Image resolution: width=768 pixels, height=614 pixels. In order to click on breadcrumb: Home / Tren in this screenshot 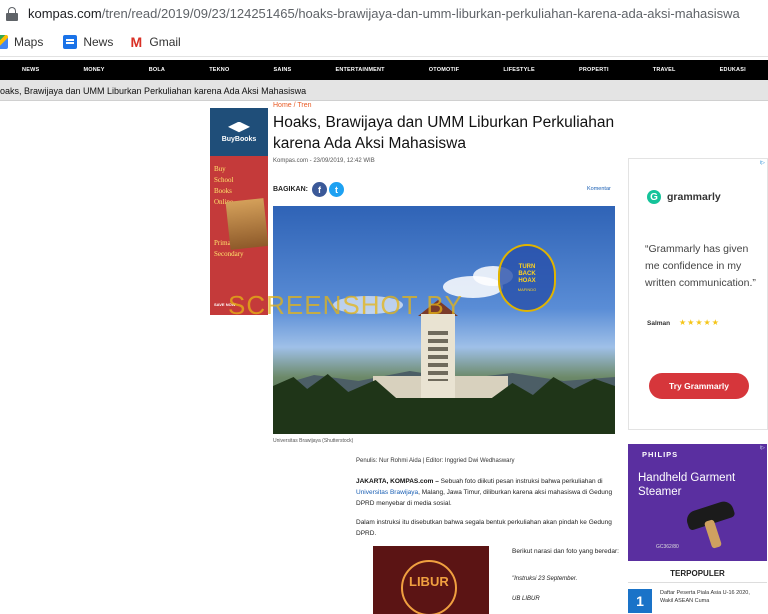, I will do `click(292, 105)`.